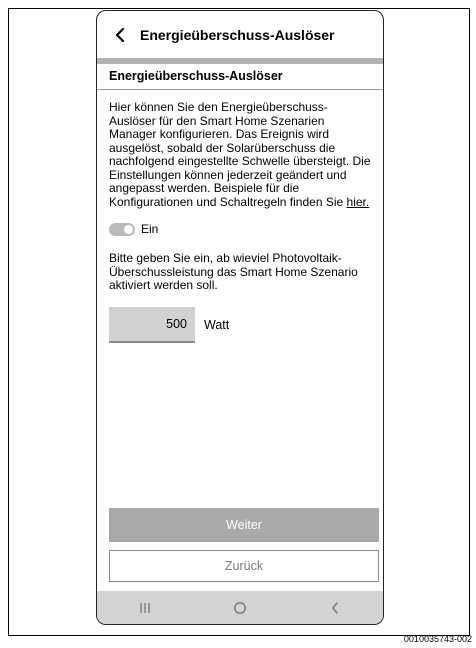 The width and height of the screenshot is (476, 648). I want to click on trigger-toggle-row: Ein, so click(241, 229).